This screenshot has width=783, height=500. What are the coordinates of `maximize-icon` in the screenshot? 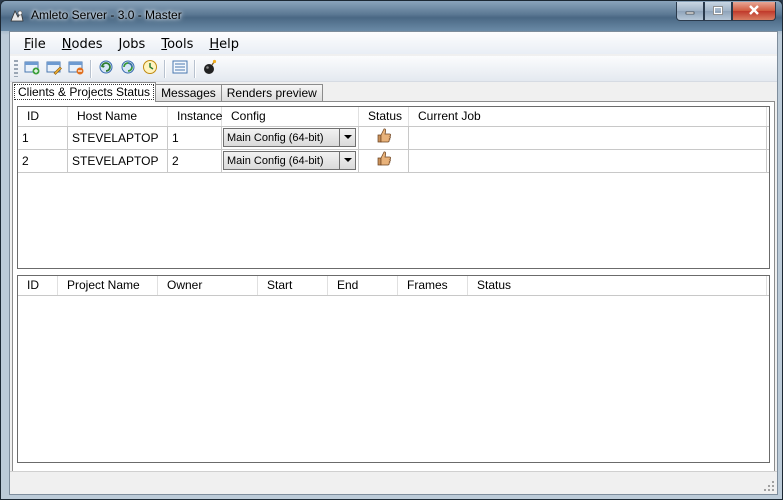 It's located at (718, 11).